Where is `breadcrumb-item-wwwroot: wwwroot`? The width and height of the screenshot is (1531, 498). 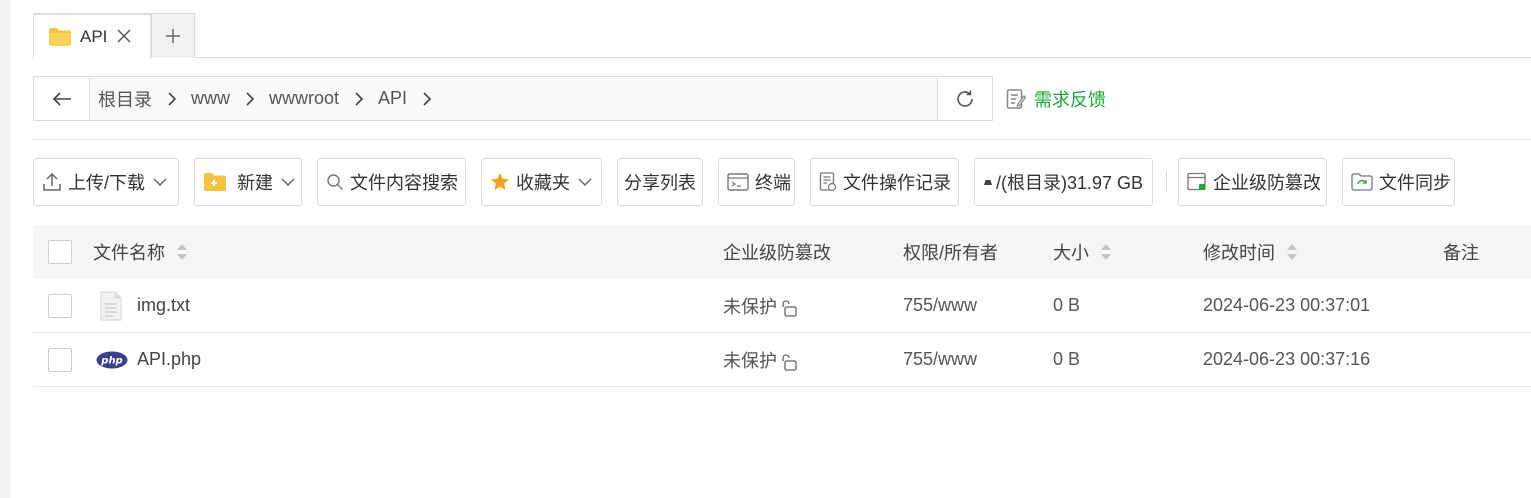 breadcrumb-item-wwwroot: wwwroot is located at coordinates (304, 98).